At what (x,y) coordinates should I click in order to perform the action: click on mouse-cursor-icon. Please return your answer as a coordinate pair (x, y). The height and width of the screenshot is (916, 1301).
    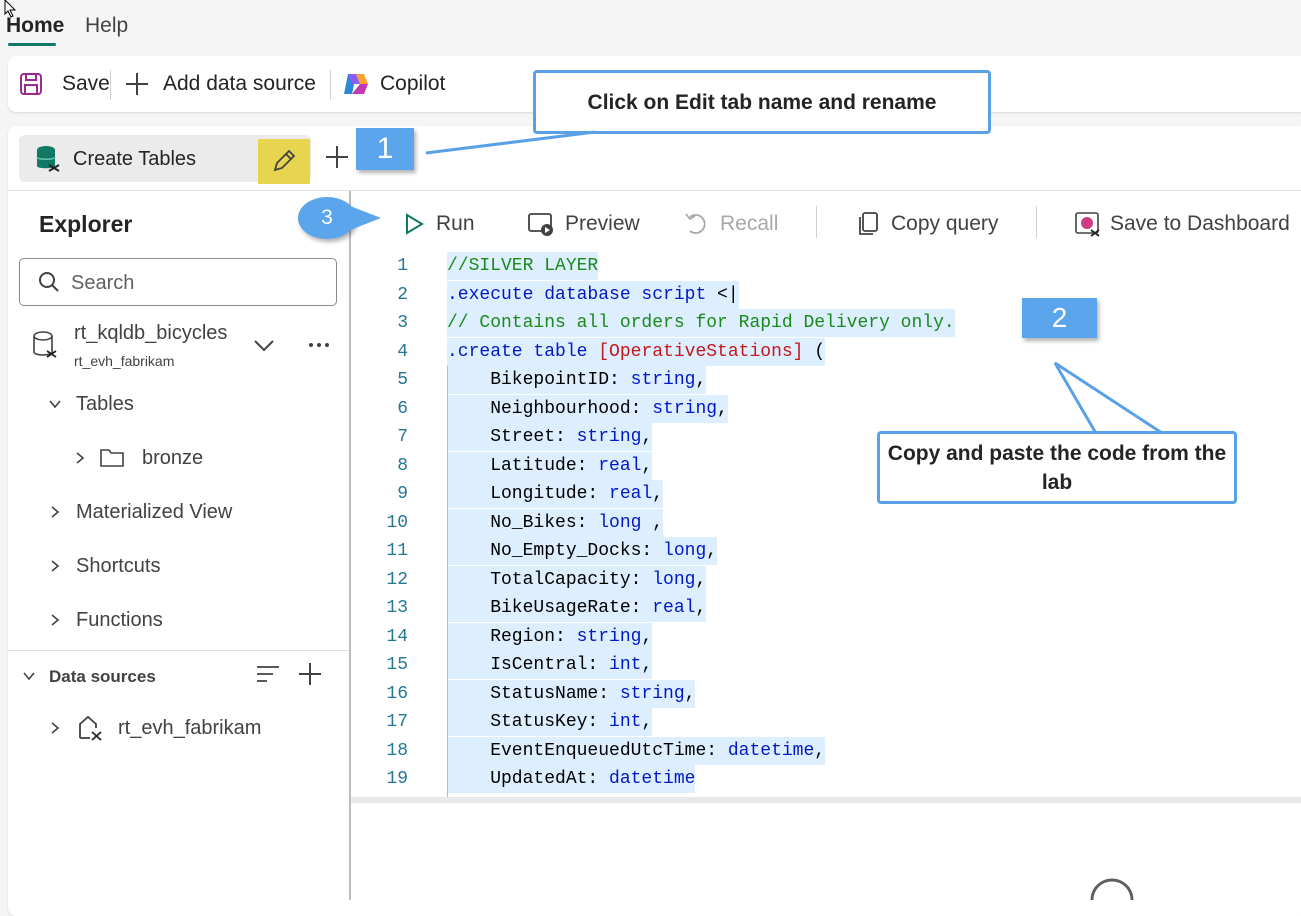
    Looking at the image, I should click on (10, 9).